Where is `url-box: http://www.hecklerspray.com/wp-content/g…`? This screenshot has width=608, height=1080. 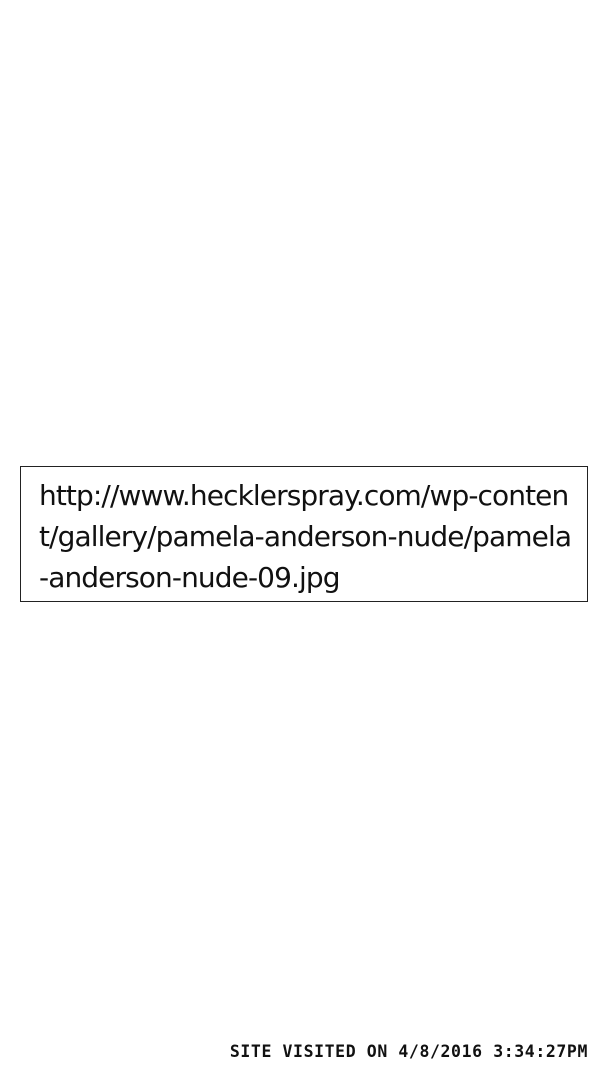 url-box: http://www.hecklerspray.com/wp-content/g… is located at coordinates (304, 534).